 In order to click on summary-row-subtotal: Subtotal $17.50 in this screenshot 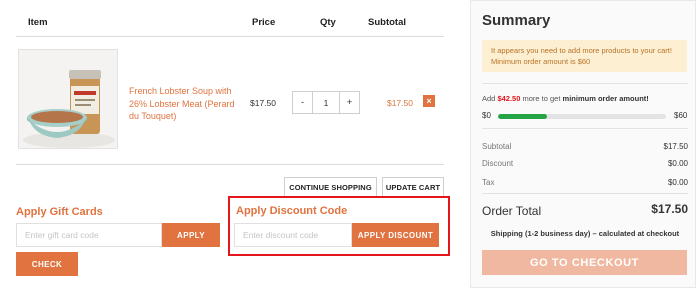, I will do `click(585, 146)`.